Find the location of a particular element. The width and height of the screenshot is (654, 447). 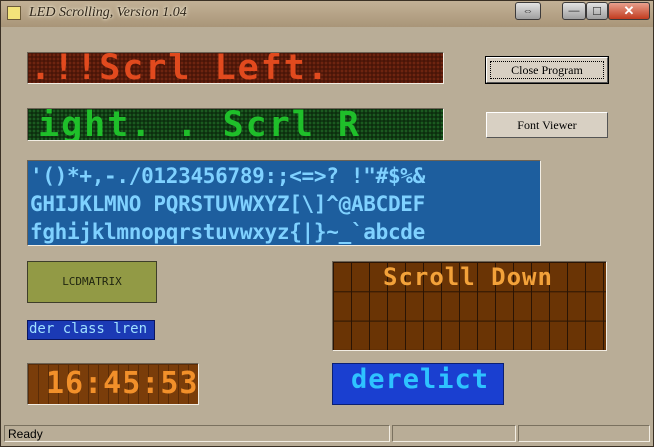

lcd-matrix-text: LCDMATRIX is located at coordinates (92, 281).